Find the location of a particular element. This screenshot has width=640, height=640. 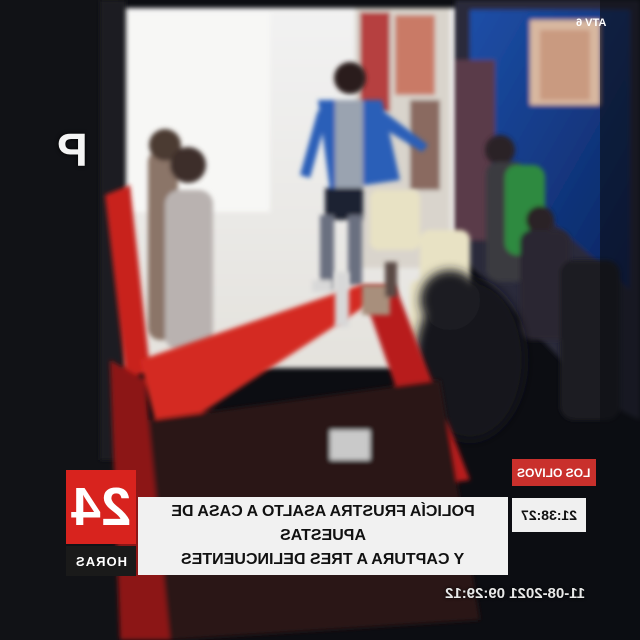

news-logo: 24 HORAS is located at coordinates (101, 523).